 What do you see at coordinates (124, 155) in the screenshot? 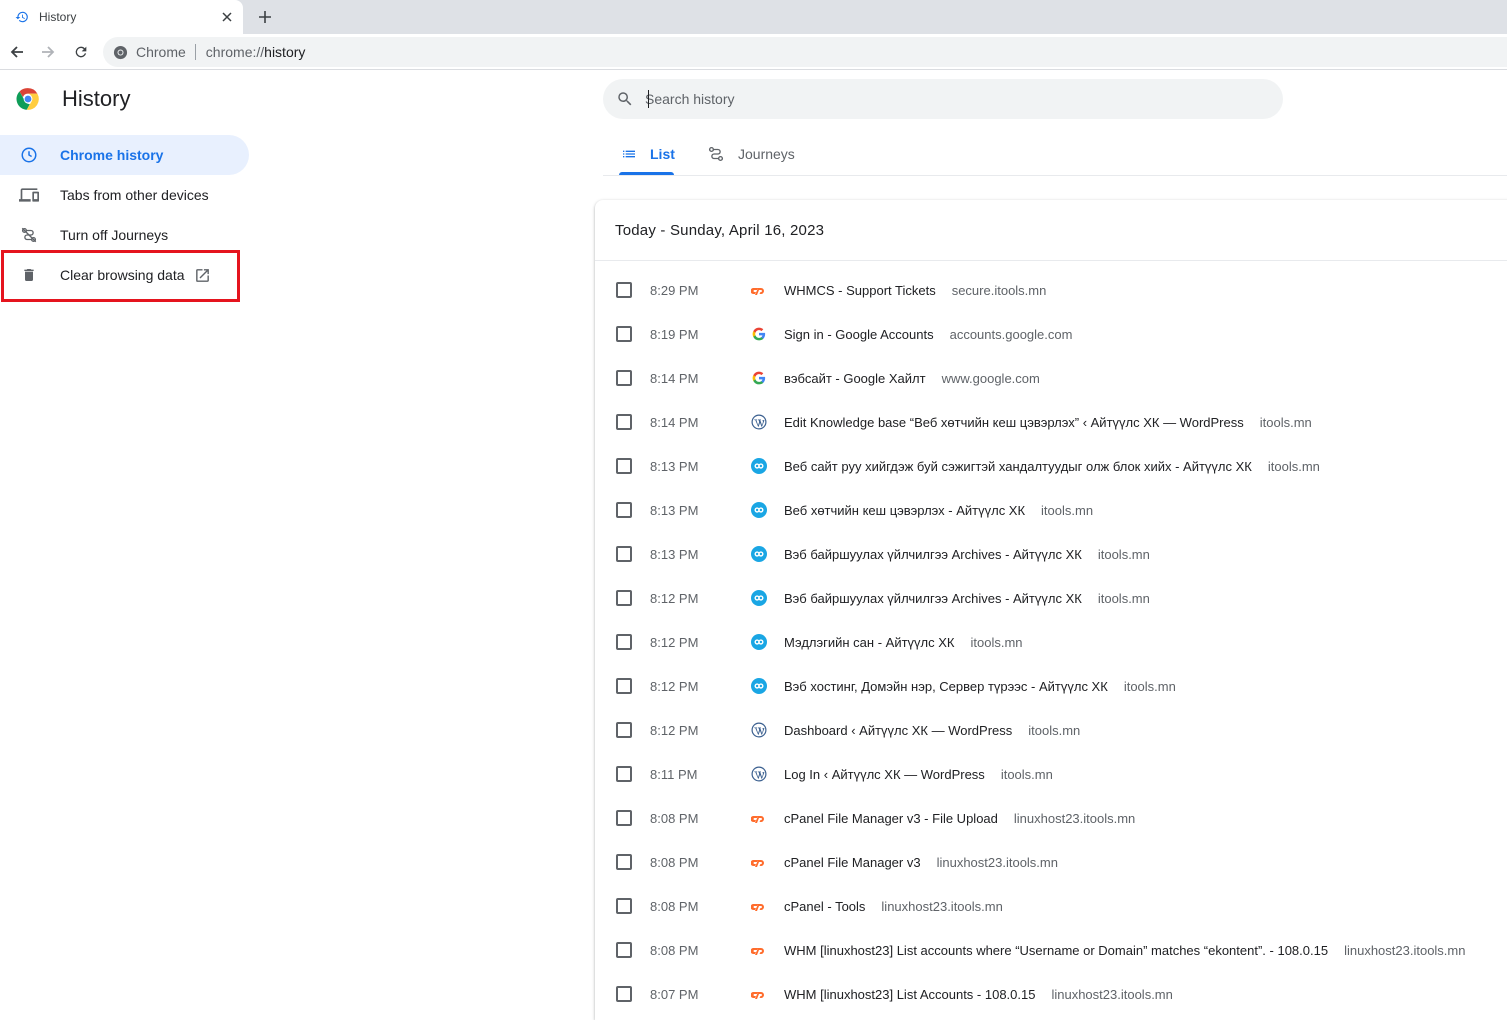
I see `sidebar-item-chrome-history: Chrome history` at bounding box center [124, 155].